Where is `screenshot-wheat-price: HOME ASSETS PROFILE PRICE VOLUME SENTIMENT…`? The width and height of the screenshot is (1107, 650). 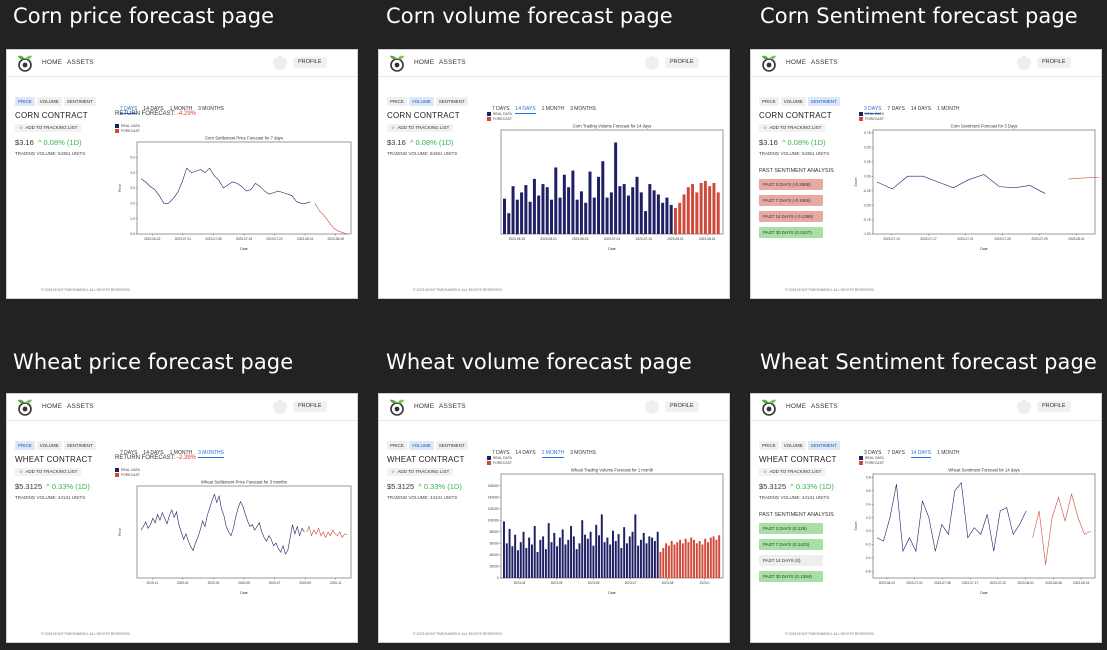 screenshot-wheat-price: HOME ASSETS PROFILE PRICE VOLUME SENTIMENT… is located at coordinates (182, 518).